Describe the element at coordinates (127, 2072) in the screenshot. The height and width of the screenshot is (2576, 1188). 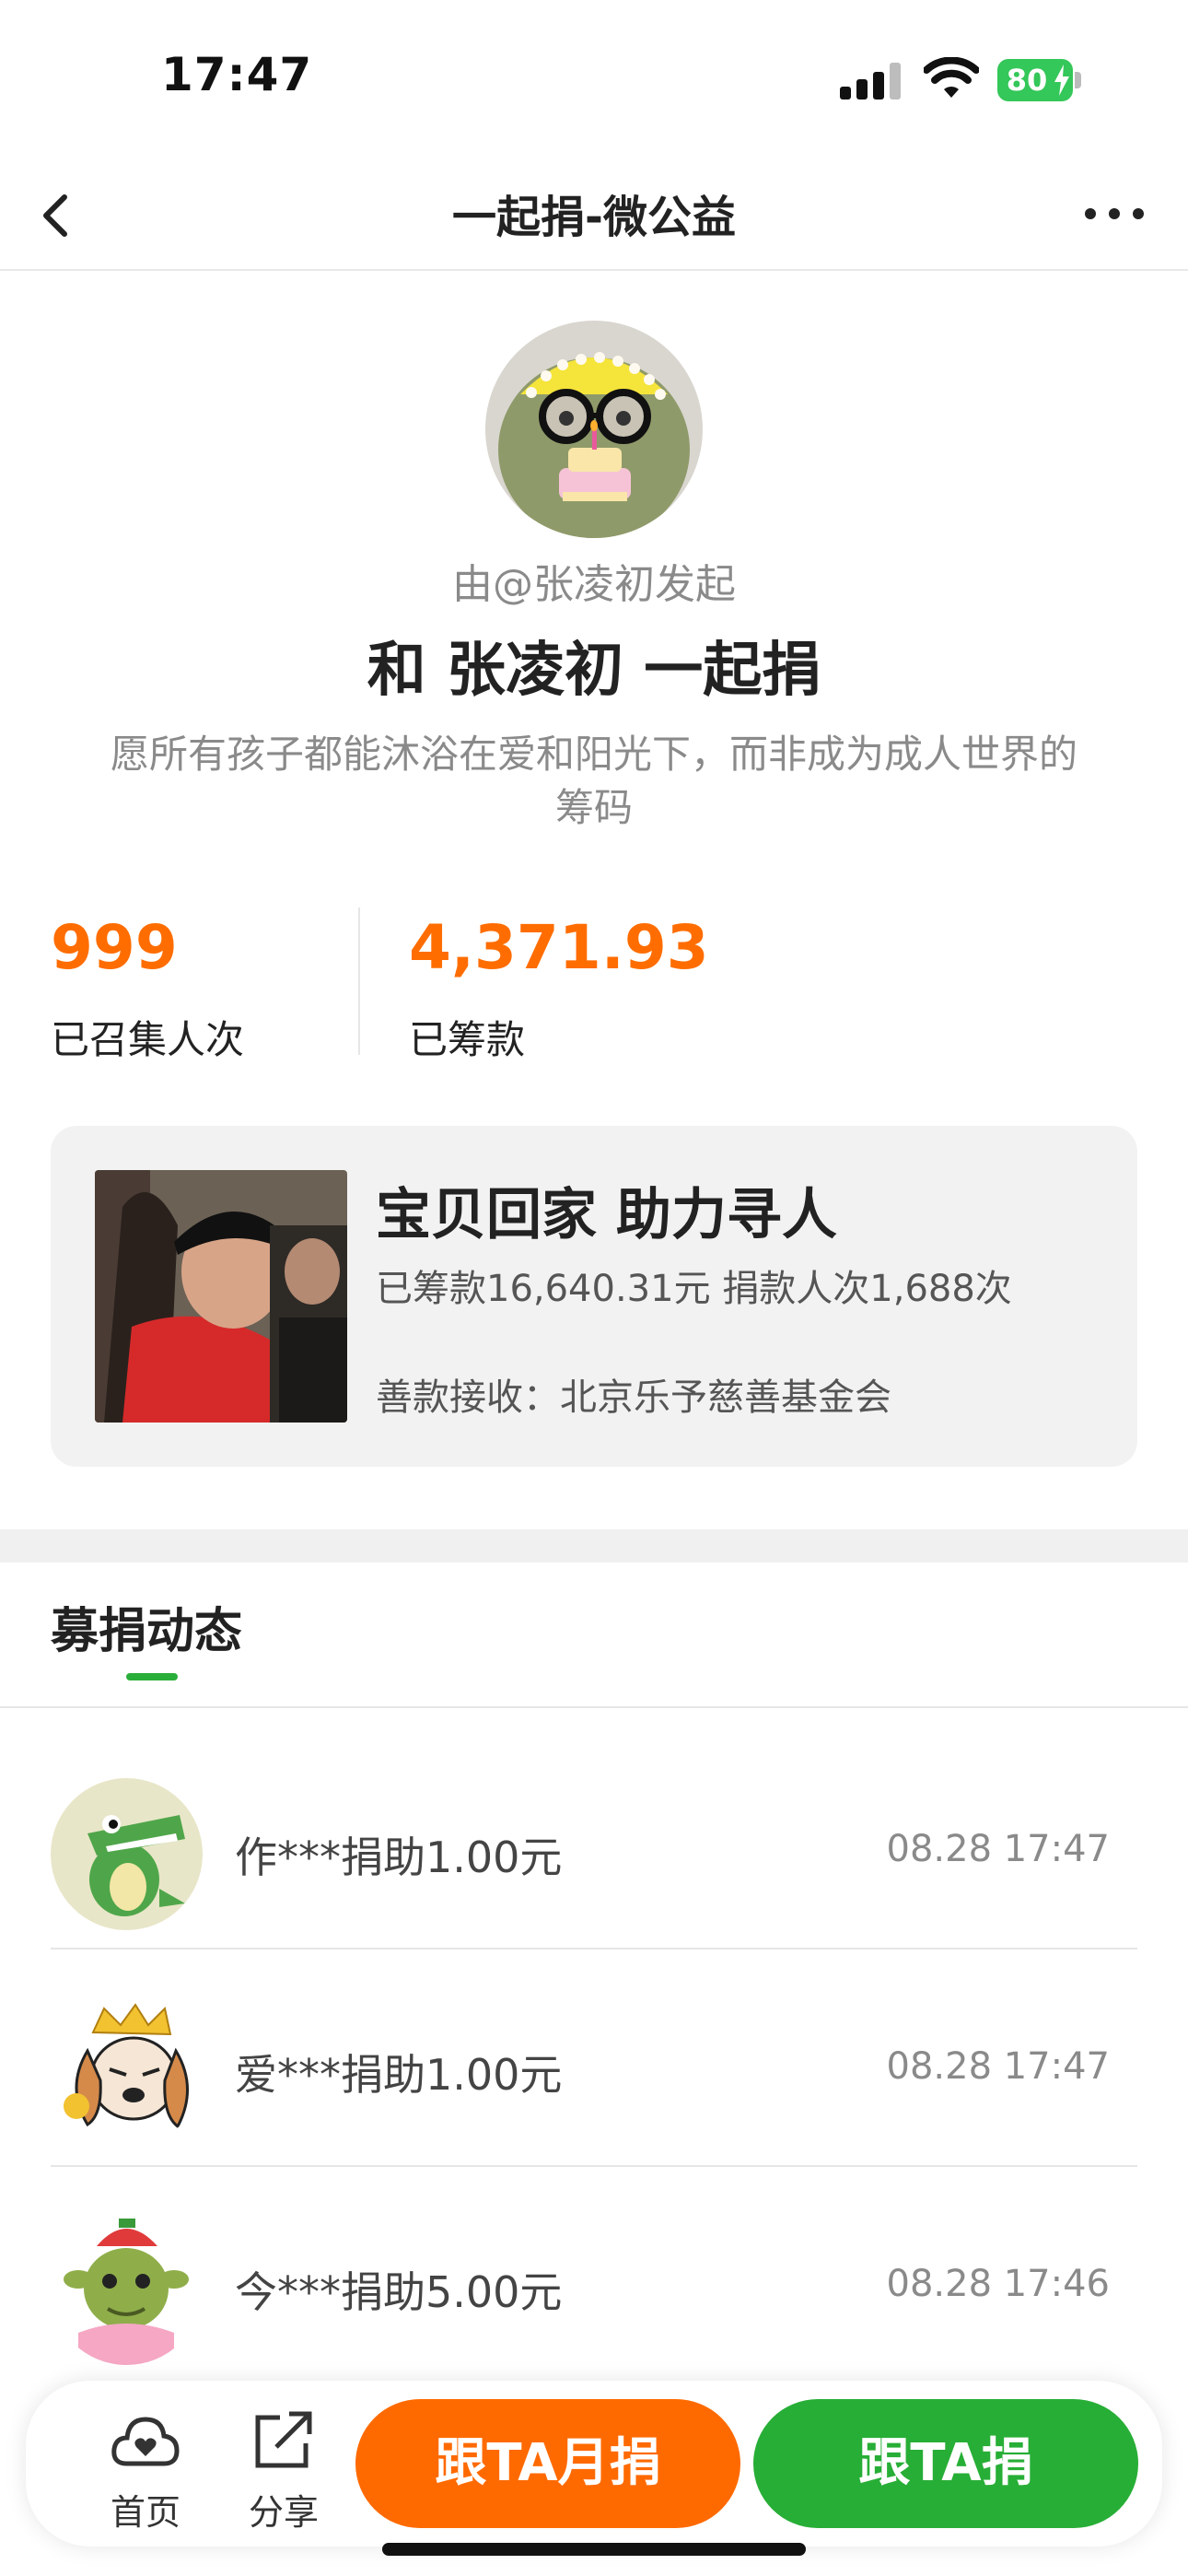
I see `puppy-crown-avatar` at that location.